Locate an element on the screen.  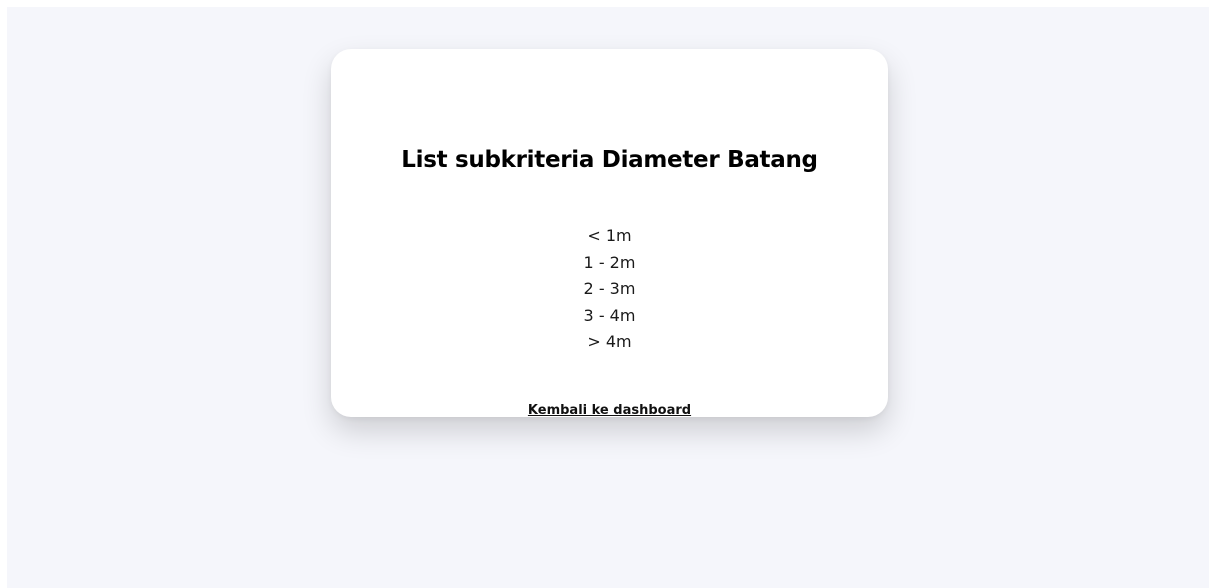
page-title: List subkriteria Diameter Batang is located at coordinates (609, 160).